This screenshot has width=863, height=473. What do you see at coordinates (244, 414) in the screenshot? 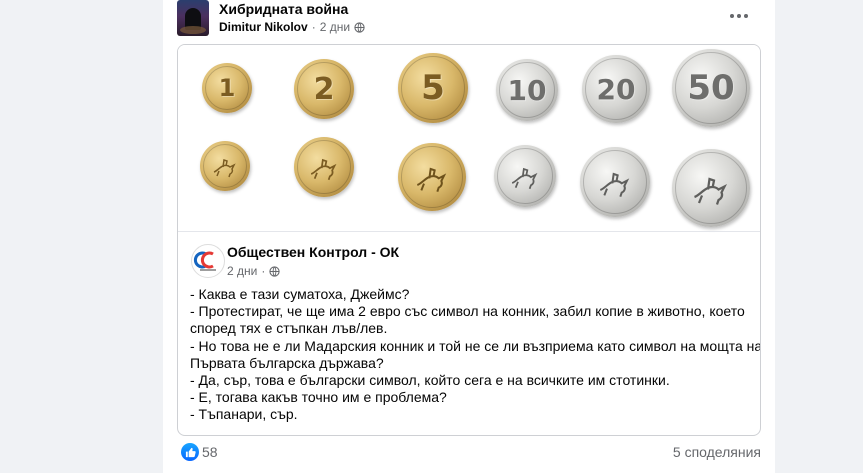
I see `post-text-line: - Тъпанари, сър.` at bounding box center [244, 414].